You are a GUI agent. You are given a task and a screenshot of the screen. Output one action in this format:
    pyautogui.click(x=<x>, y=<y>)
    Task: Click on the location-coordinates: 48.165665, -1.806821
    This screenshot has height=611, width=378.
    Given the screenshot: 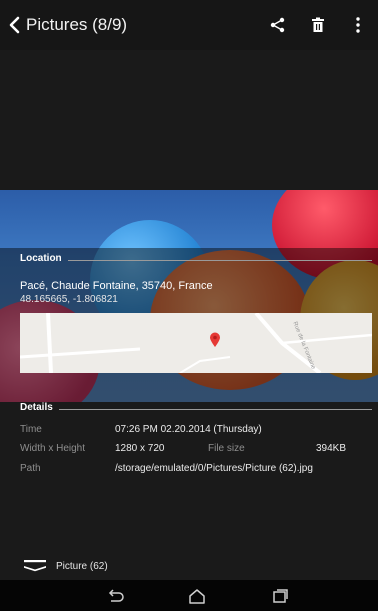 What is the action you would take?
    pyautogui.click(x=69, y=299)
    